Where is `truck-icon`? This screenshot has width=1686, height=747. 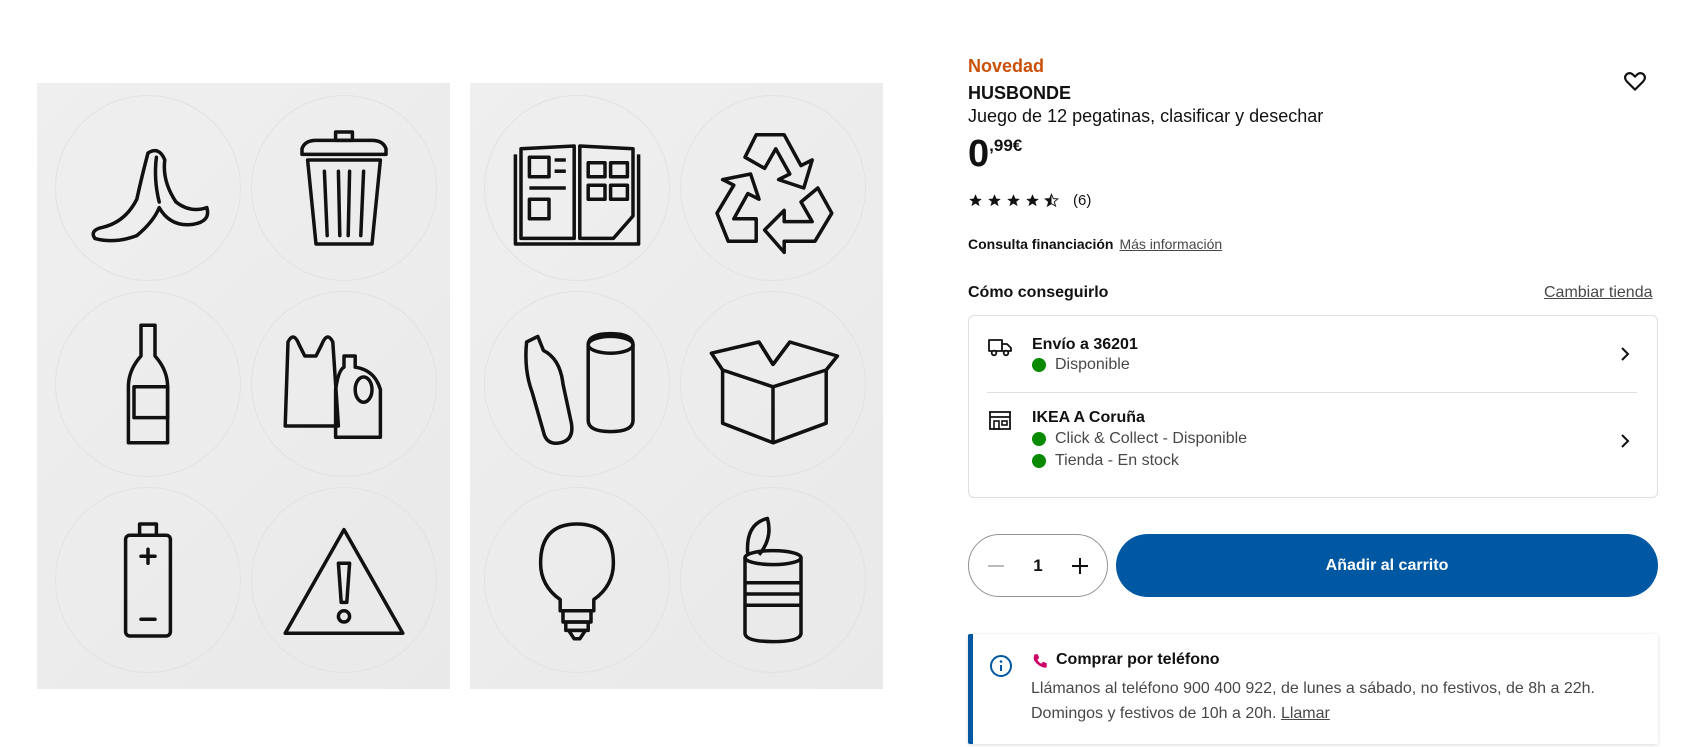
truck-icon is located at coordinates (1000, 348).